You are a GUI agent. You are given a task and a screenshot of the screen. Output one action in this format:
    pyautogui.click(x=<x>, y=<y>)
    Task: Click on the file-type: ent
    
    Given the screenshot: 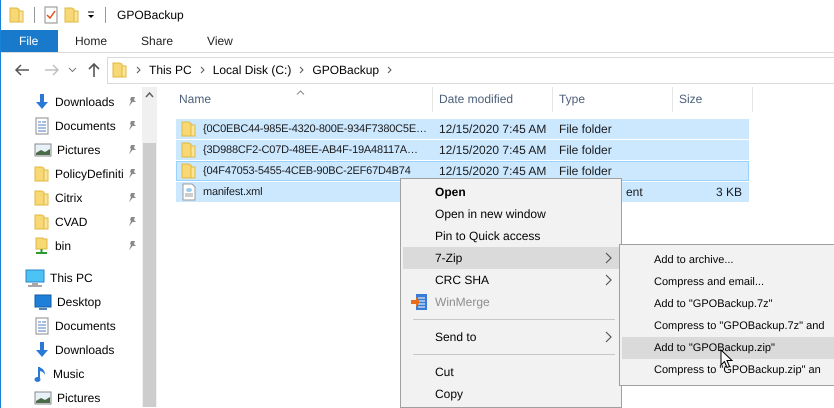 What is the action you would take?
    pyautogui.click(x=634, y=192)
    